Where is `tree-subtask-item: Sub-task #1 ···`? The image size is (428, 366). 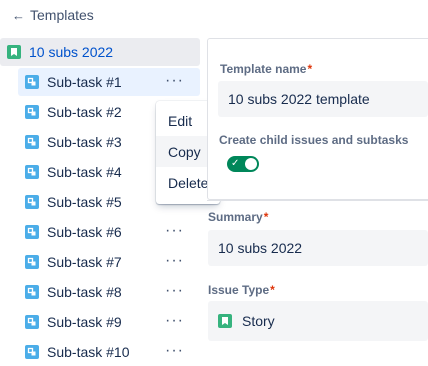
tree-subtask-item: Sub-task #1 ··· is located at coordinates (109, 82).